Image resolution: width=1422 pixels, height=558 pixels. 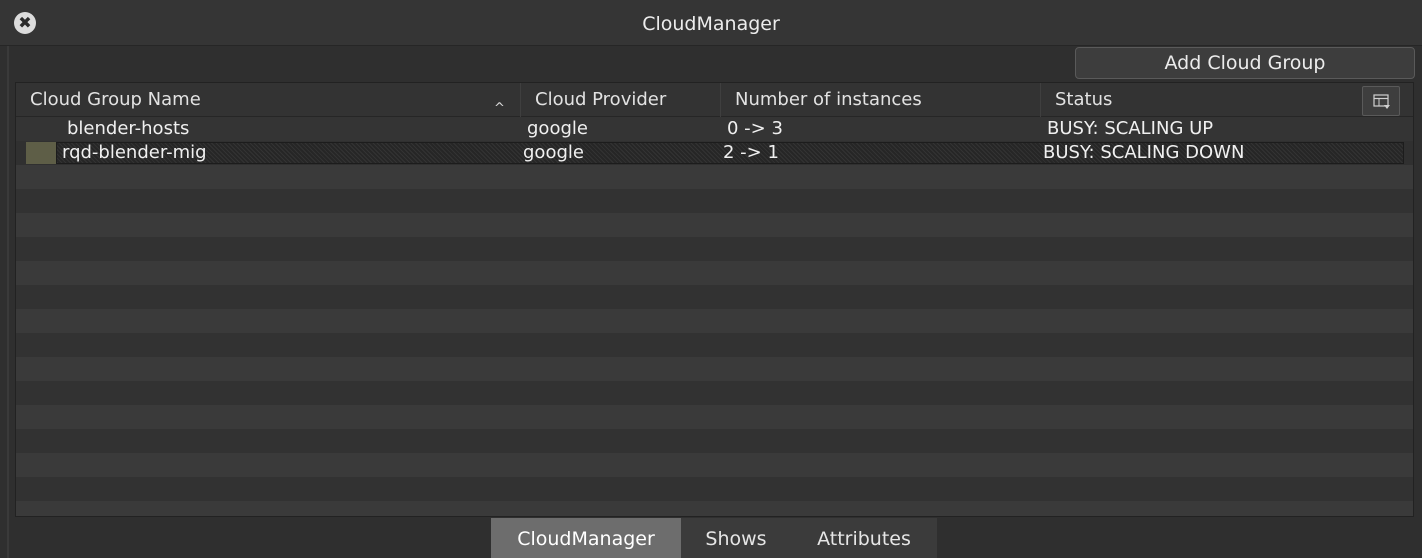 I want to click on column-chooser-icon, so click(x=1381, y=101).